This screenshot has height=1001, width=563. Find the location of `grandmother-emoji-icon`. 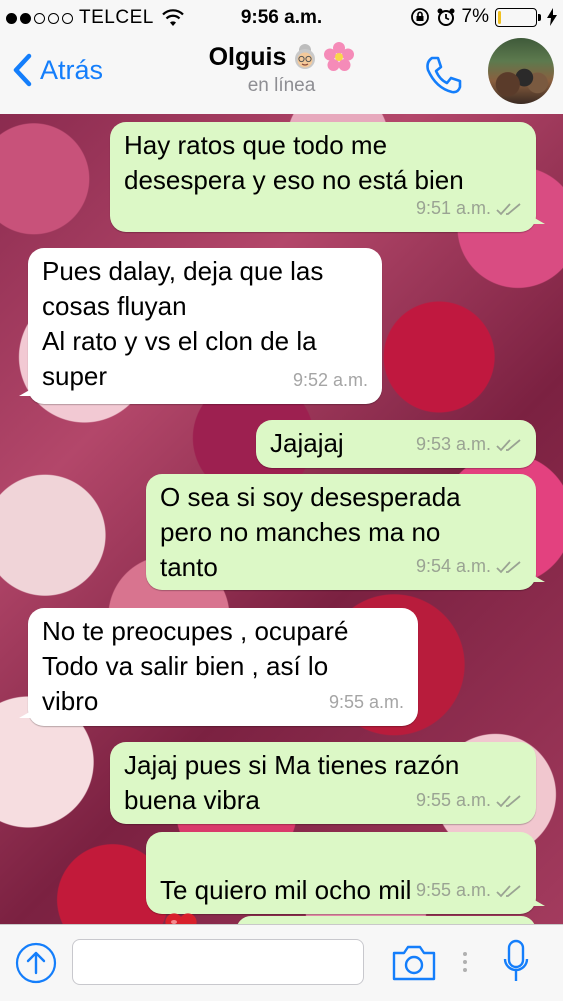

grandmother-emoji-icon is located at coordinates (305, 56).